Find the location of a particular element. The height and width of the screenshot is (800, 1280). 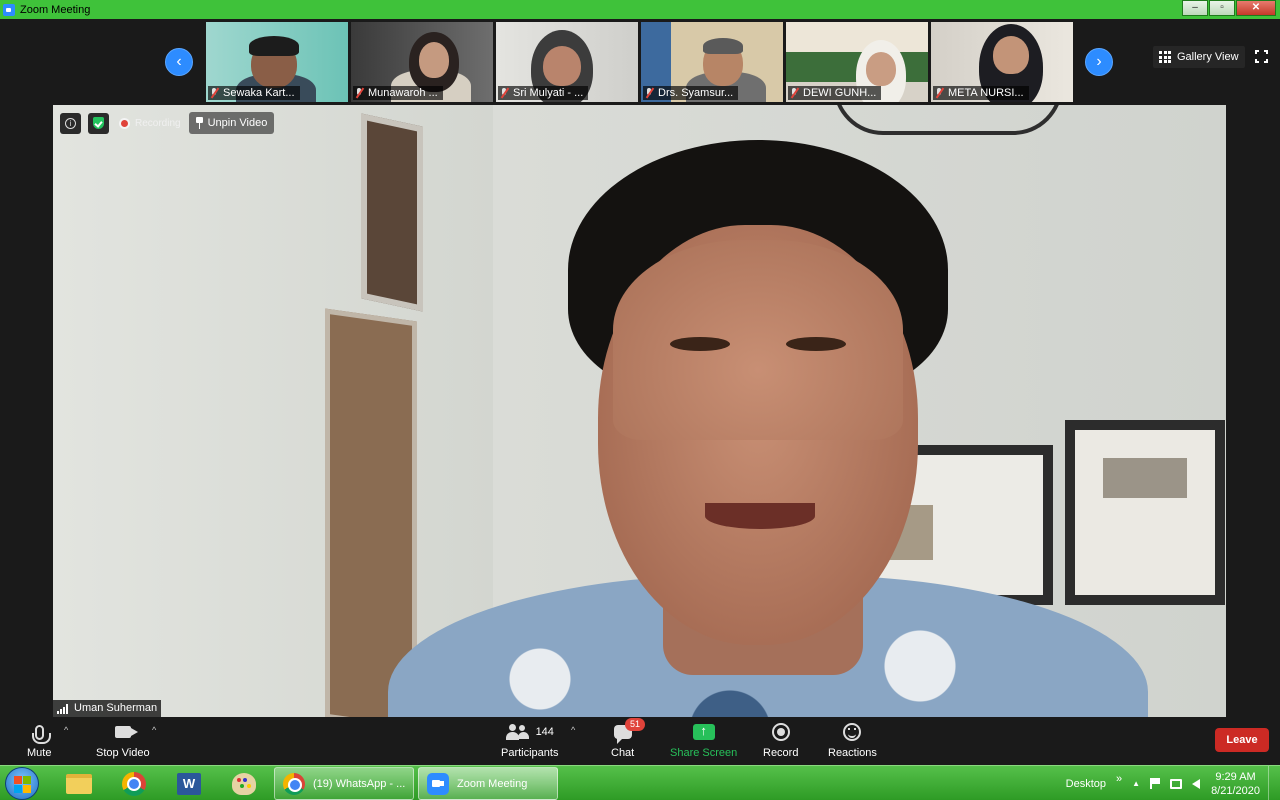

paint-pin is located at coordinates (244, 783).